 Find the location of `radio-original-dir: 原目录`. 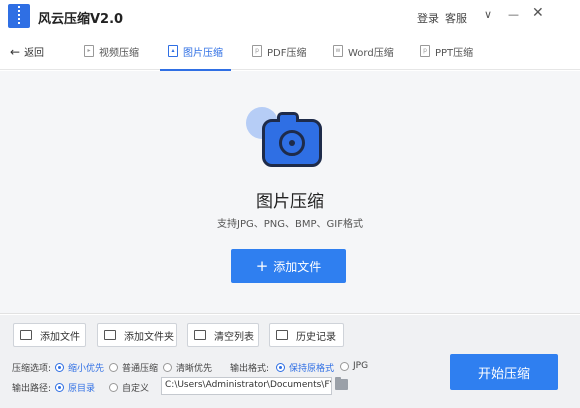

radio-original-dir: 原目录 is located at coordinates (75, 387).